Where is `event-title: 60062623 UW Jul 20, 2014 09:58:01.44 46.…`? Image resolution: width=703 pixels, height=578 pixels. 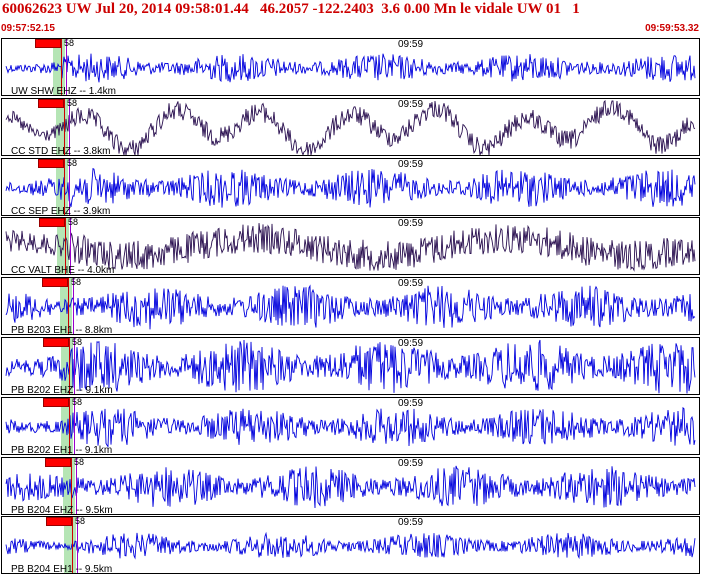
event-title: 60062623 UW Jul 20, 2014 09:58:01.44 46.… is located at coordinates (291, 9).